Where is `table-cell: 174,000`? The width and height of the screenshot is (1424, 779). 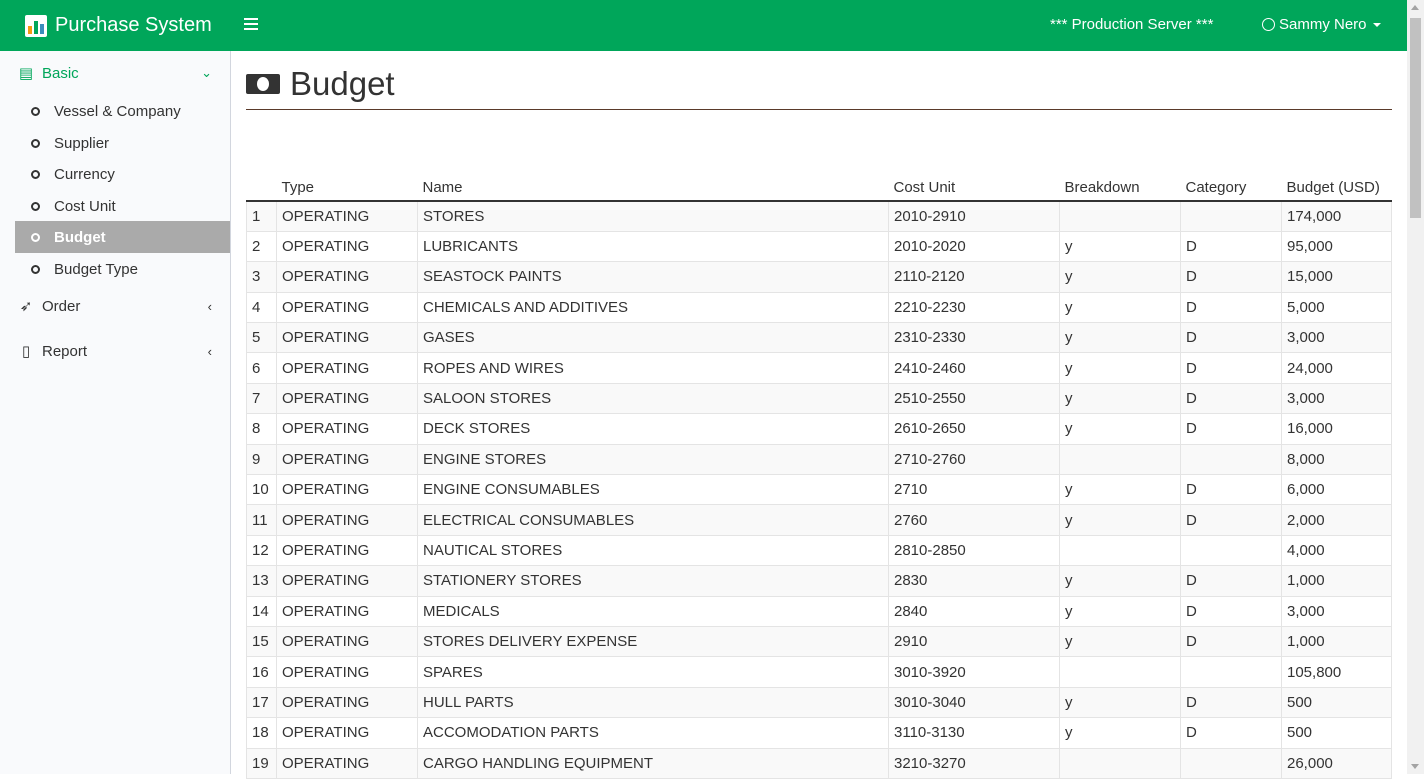
table-cell: 174,000 is located at coordinates (1336, 216).